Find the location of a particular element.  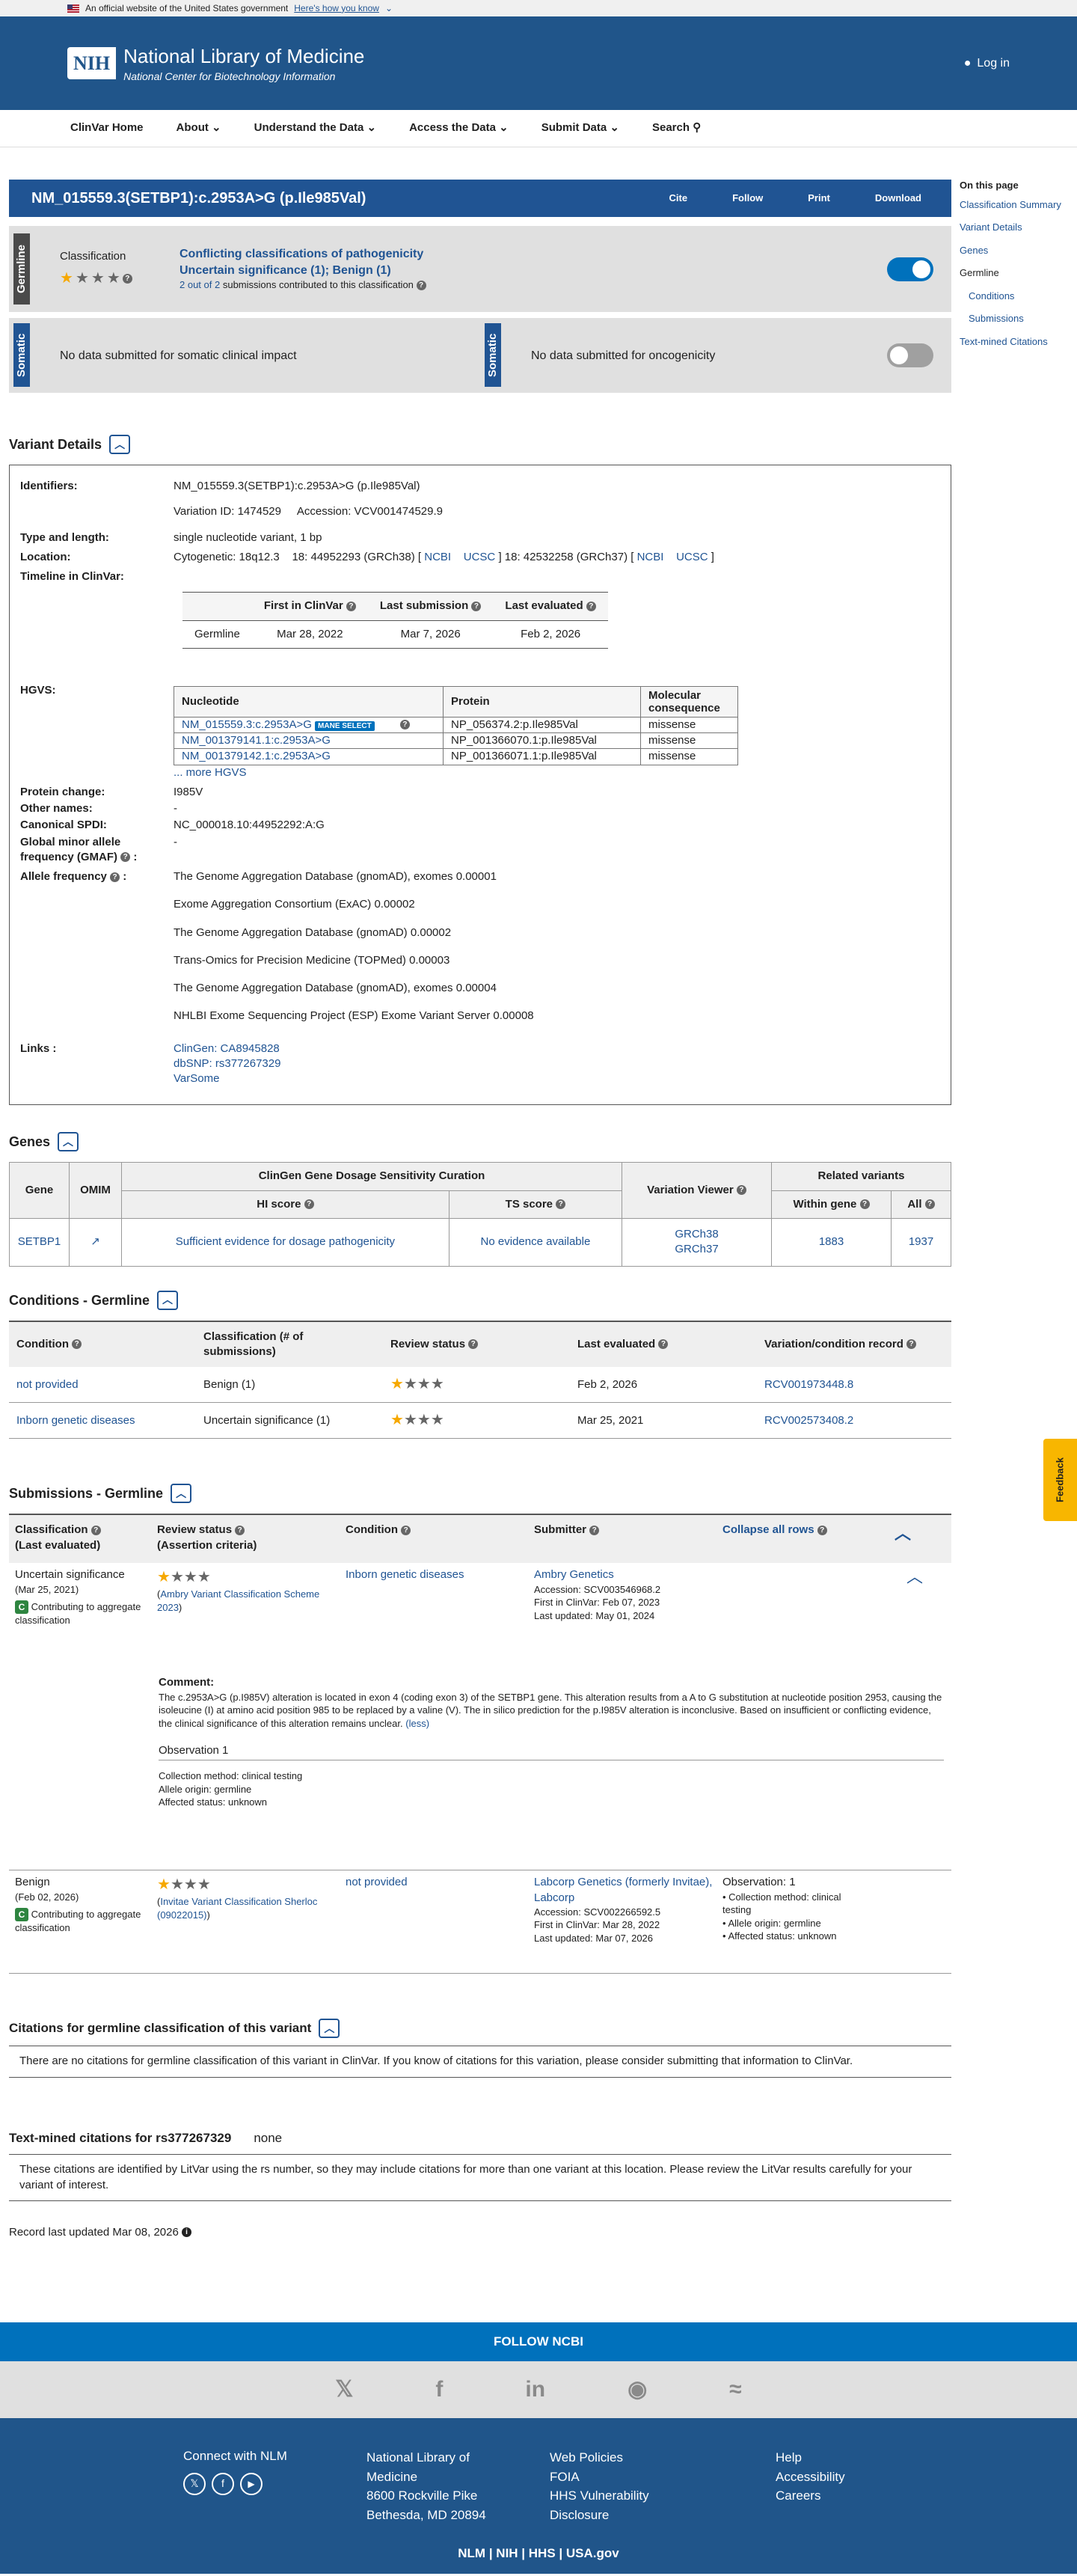

nav-submit: Submit Data ⌄ is located at coordinates (580, 128).